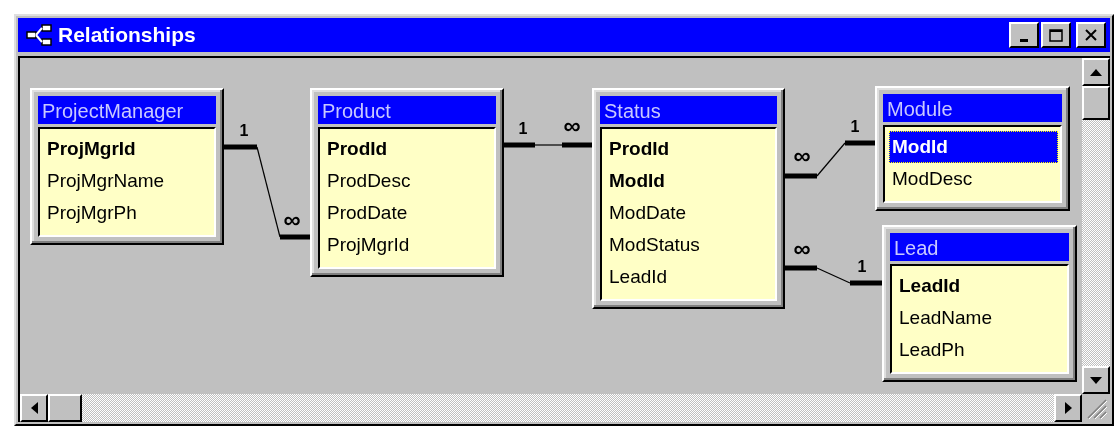 The height and width of the screenshot is (433, 1120). What do you see at coordinates (972, 108) in the screenshot?
I see `table-title: Module` at bounding box center [972, 108].